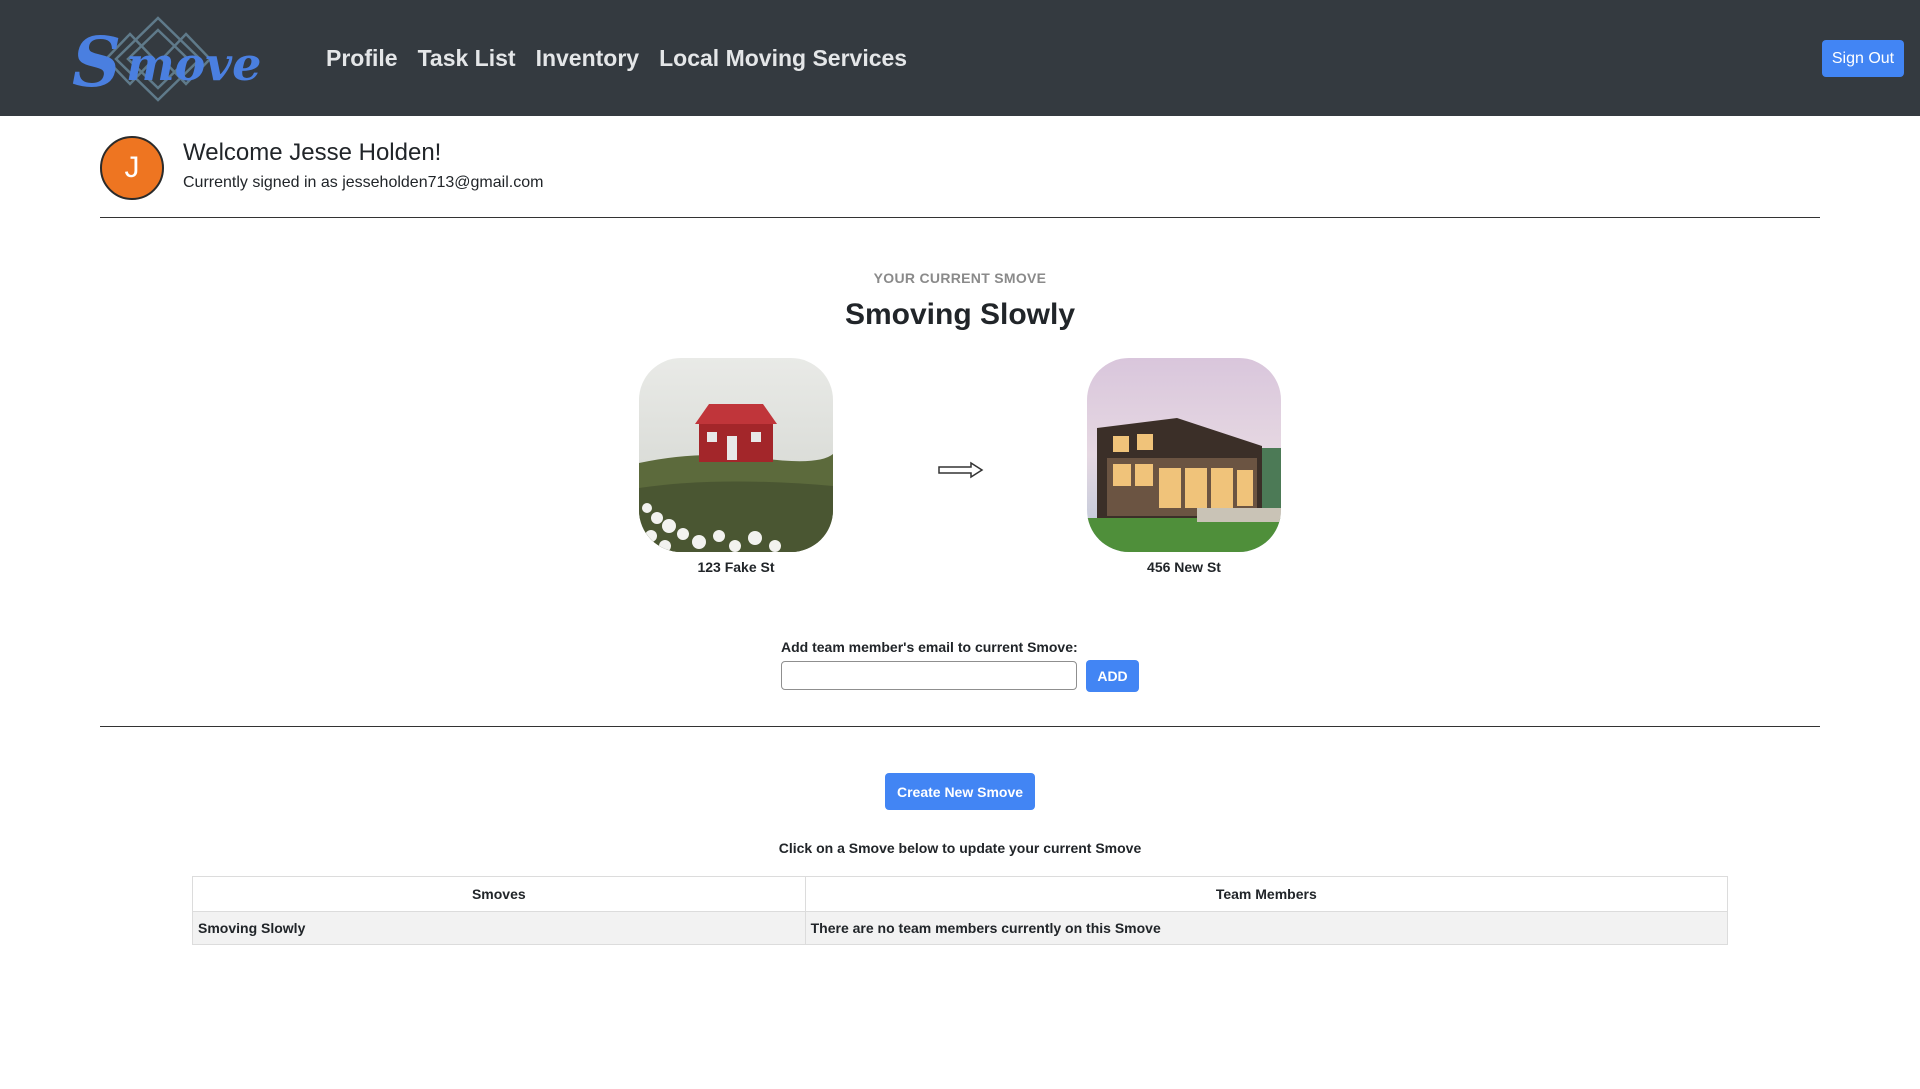 Image resolution: width=1920 pixels, height=1089 pixels. I want to click on from-address: 123 Fake St, so click(736, 567).